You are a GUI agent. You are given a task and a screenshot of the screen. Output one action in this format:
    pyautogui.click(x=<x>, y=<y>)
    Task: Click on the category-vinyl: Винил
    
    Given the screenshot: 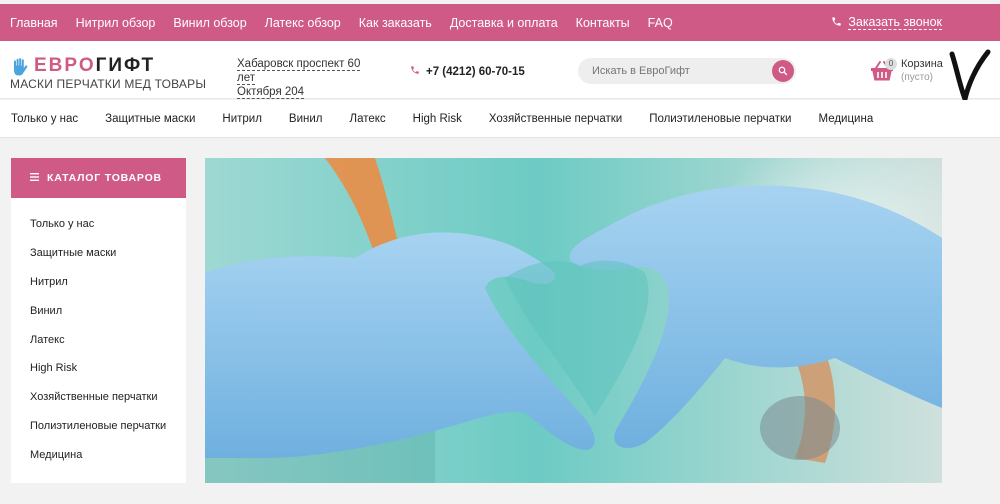 What is the action you would take?
    pyautogui.click(x=306, y=119)
    